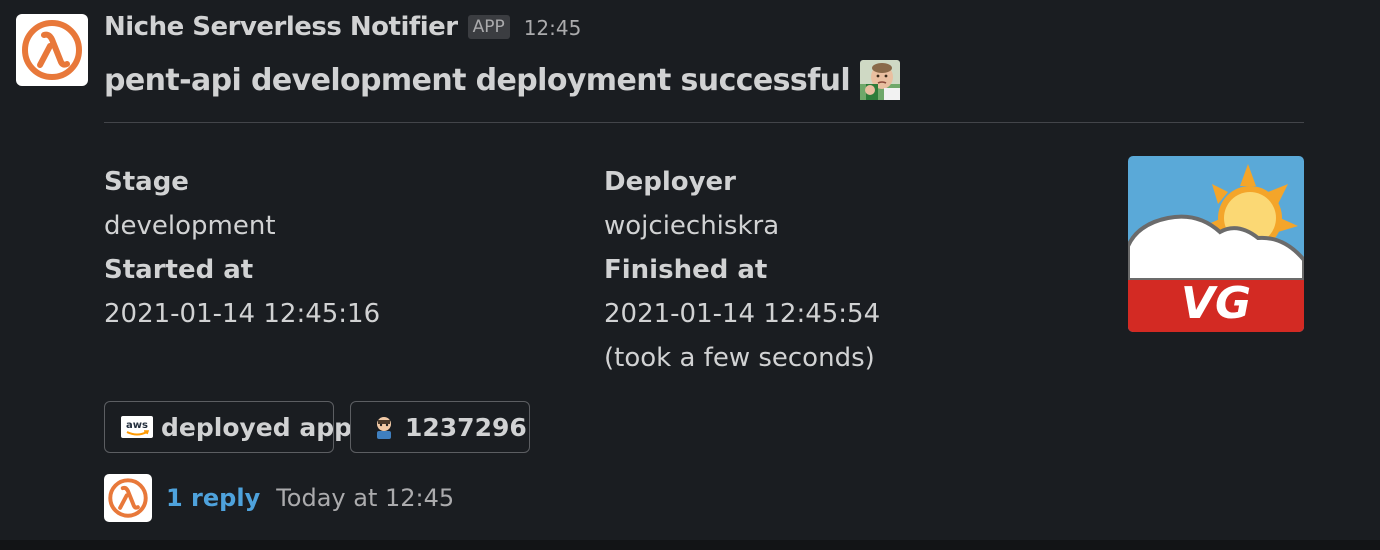  I want to click on deployer-label: Deployer, so click(670, 182).